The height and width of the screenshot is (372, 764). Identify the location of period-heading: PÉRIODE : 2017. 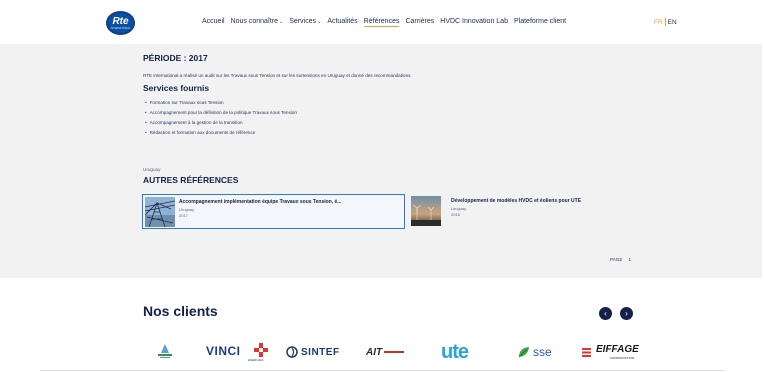
(175, 58).